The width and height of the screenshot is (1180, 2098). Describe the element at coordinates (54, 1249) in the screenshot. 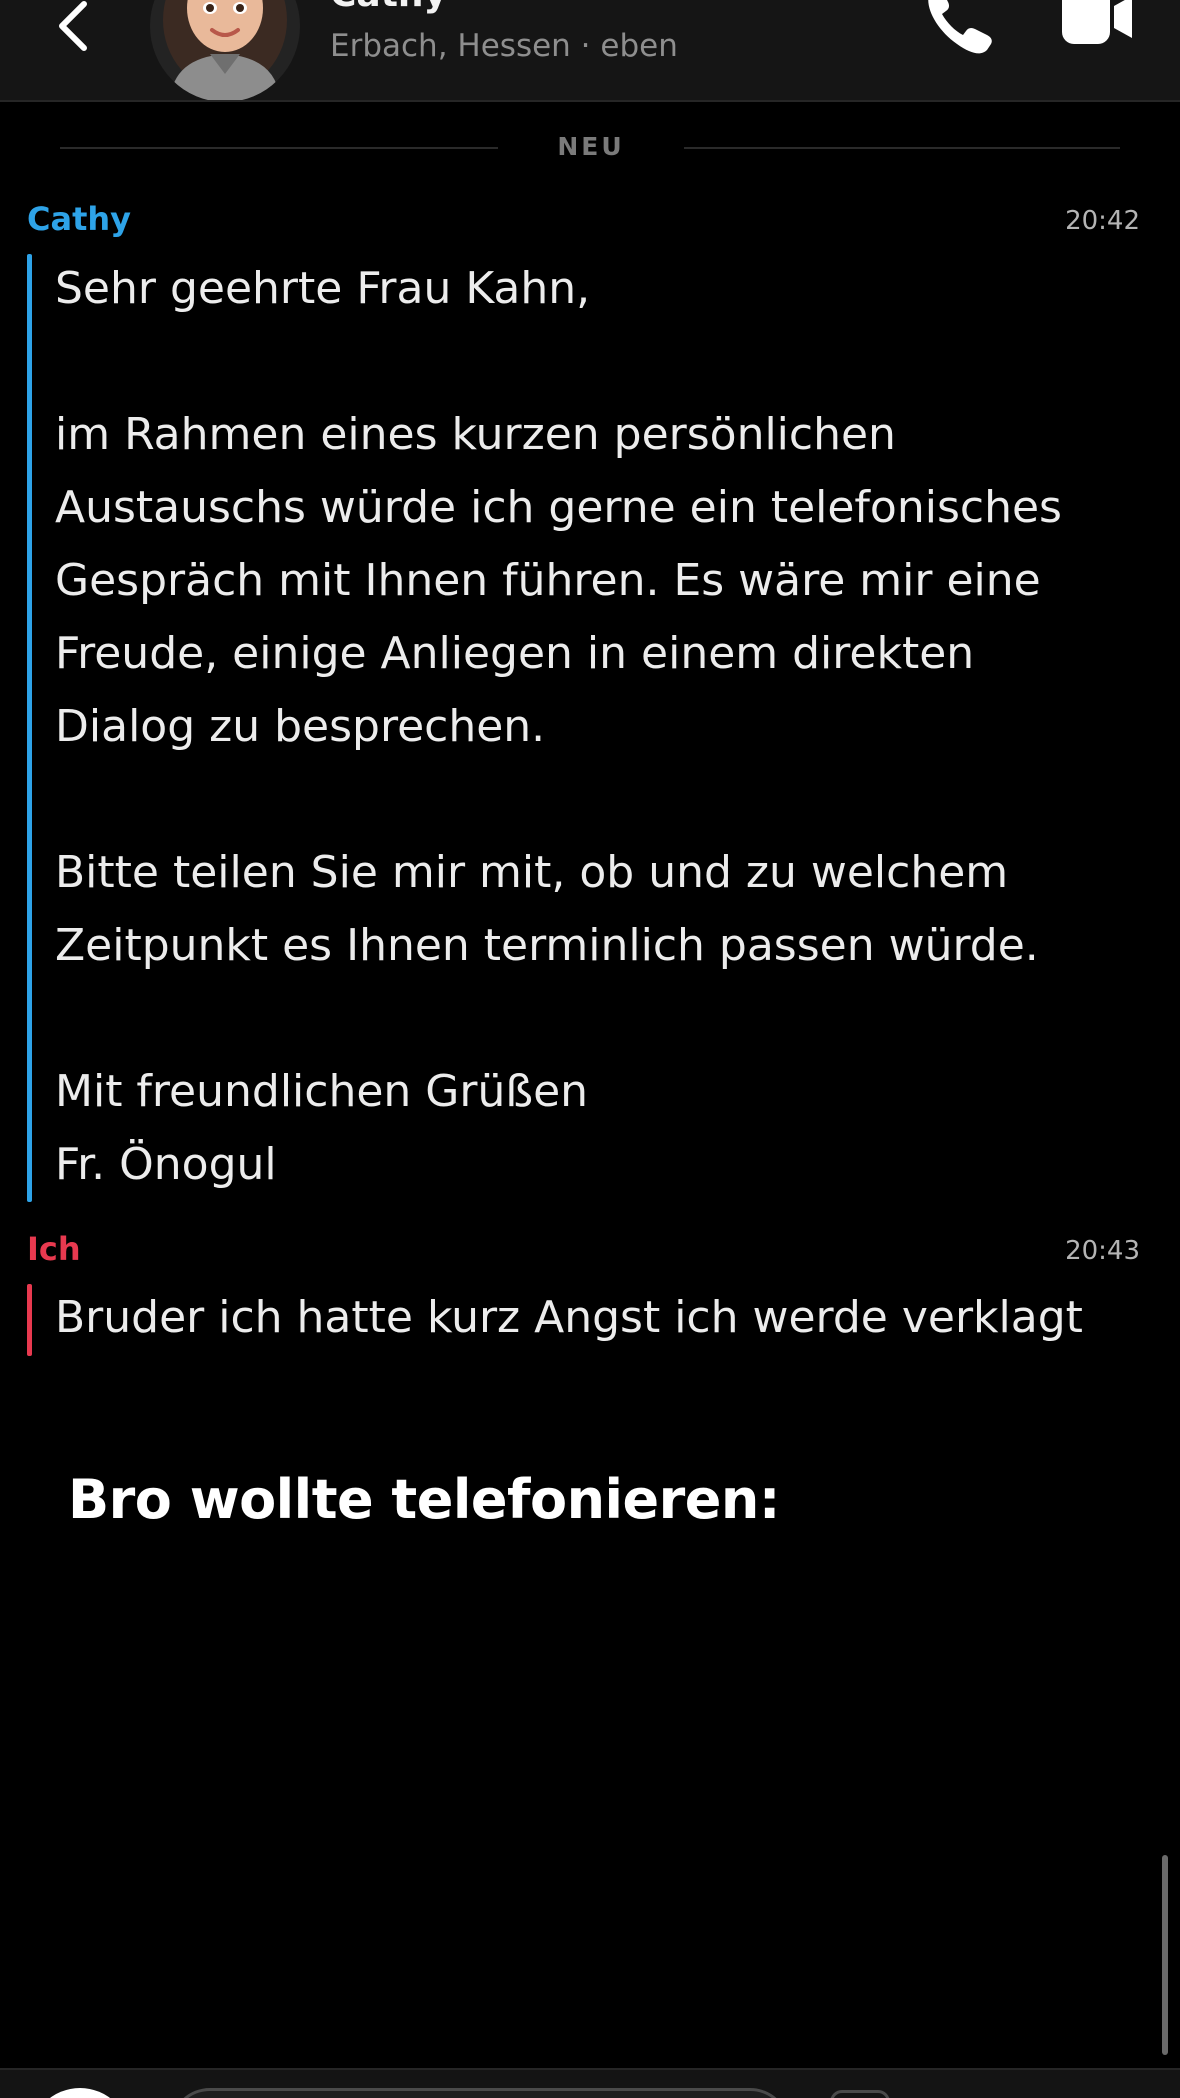

I see `message-sender: Ich` at that location.